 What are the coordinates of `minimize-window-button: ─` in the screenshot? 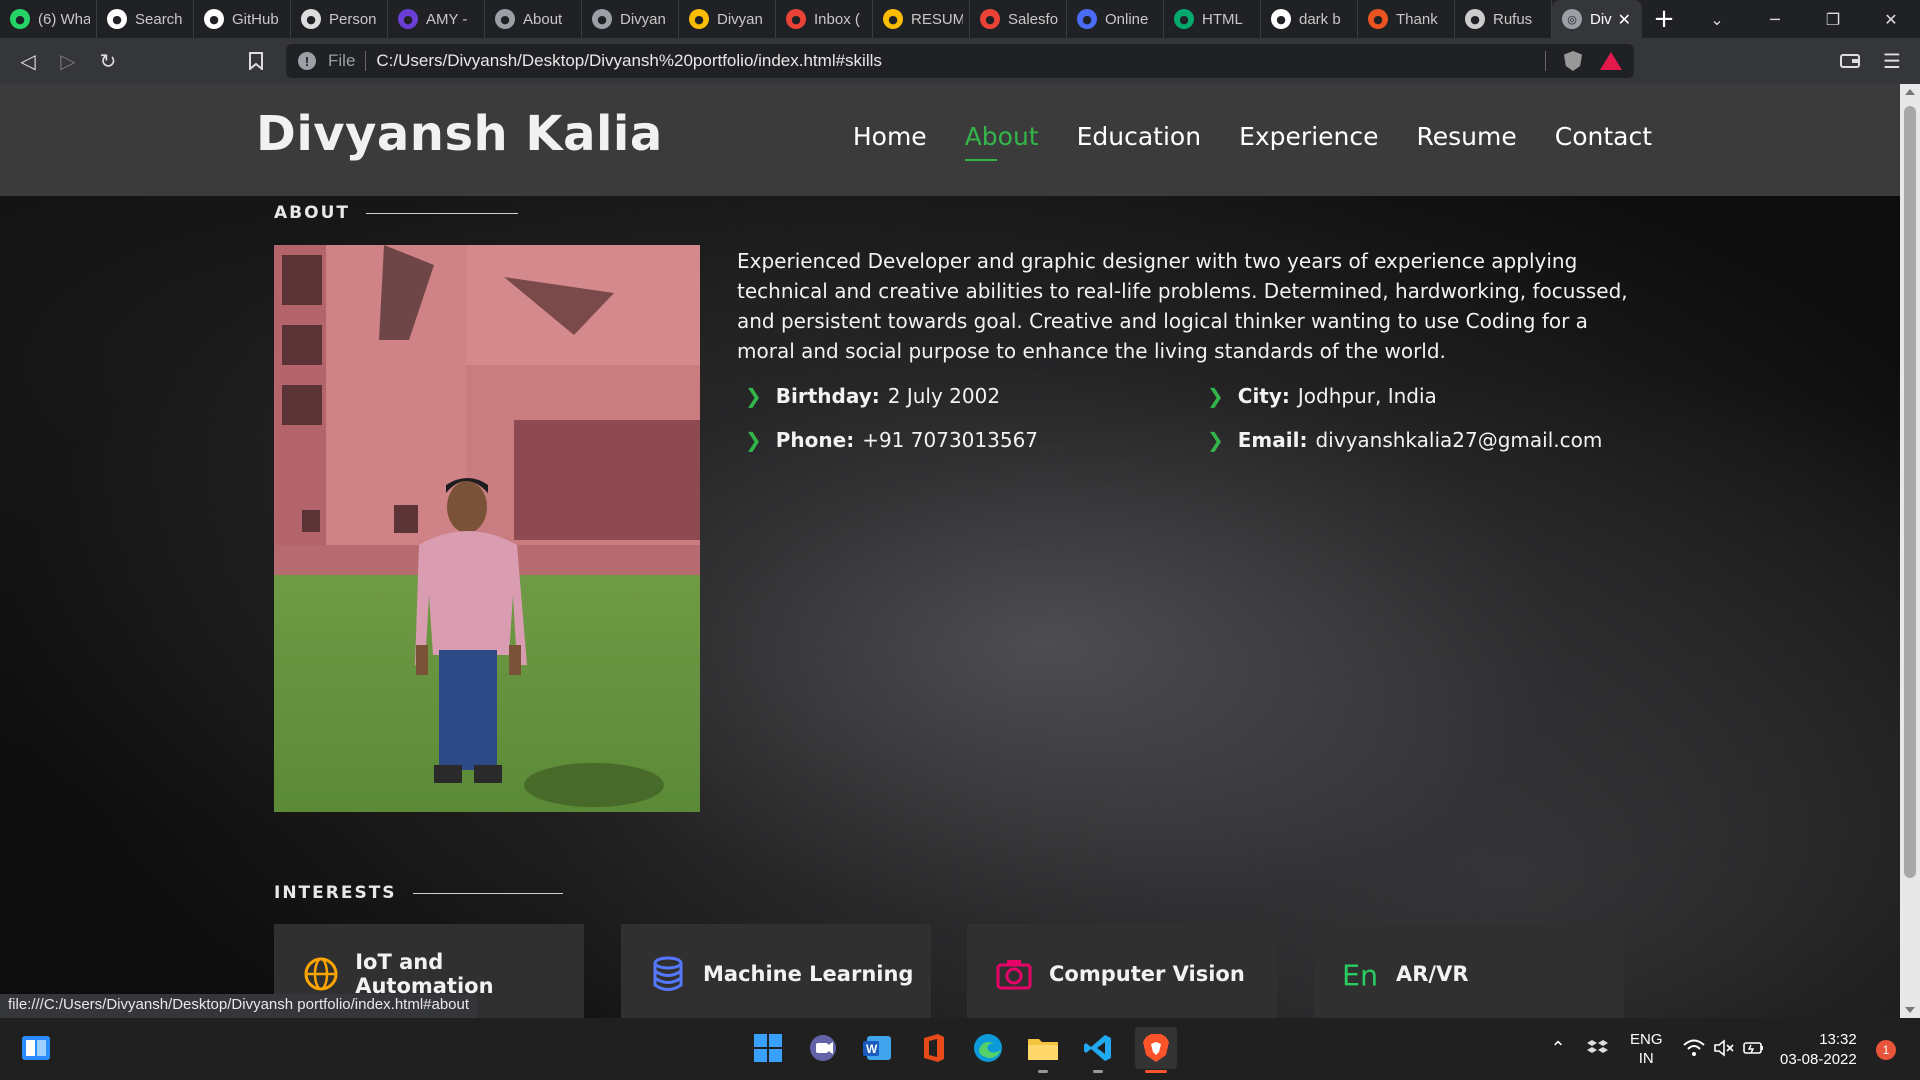 It's located at (1775, 19).